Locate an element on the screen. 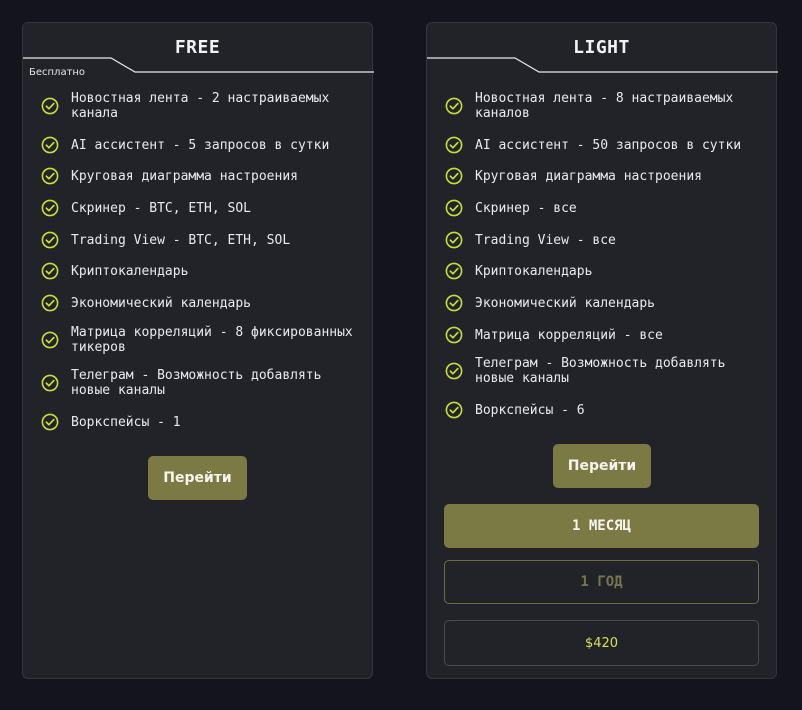 This screenshot has height=710, width=802. feature-text: Скринер - все is located at coordinates (526, 208).